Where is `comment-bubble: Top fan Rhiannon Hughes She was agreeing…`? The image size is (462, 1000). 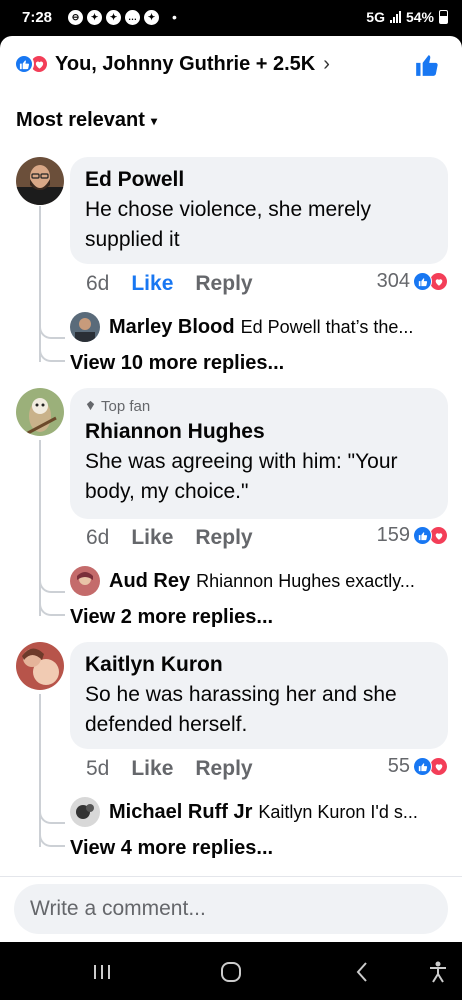
comment-bubble: Top fan Rhiannon Hughes She was agreeing… is located at coordinates (259, 453).